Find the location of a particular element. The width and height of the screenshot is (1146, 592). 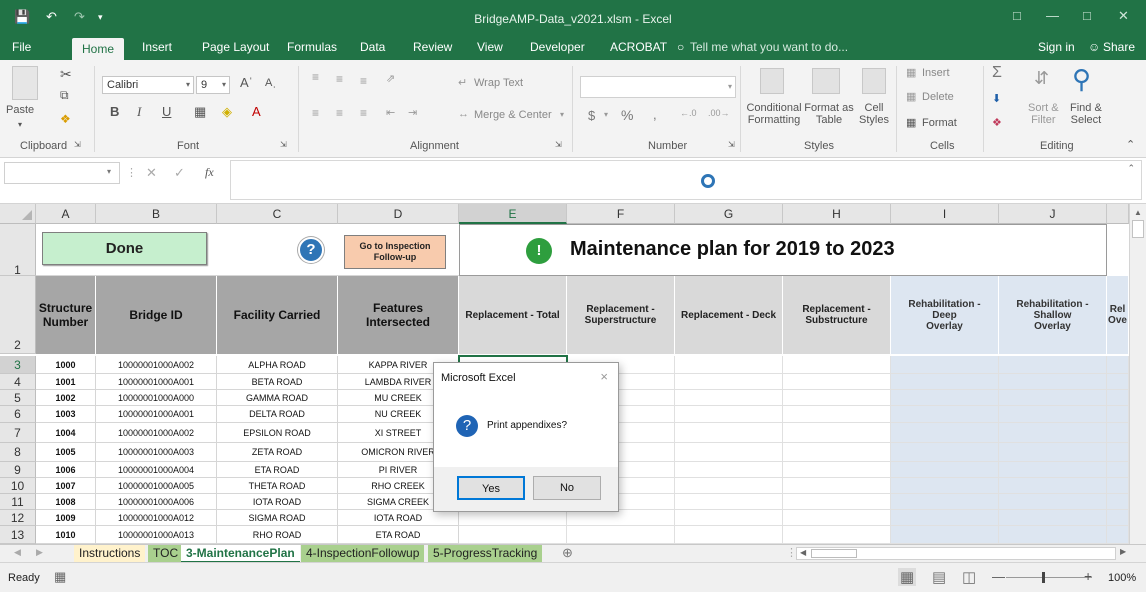

fill-icon: ⬇ is located at coordinates (996, 98).